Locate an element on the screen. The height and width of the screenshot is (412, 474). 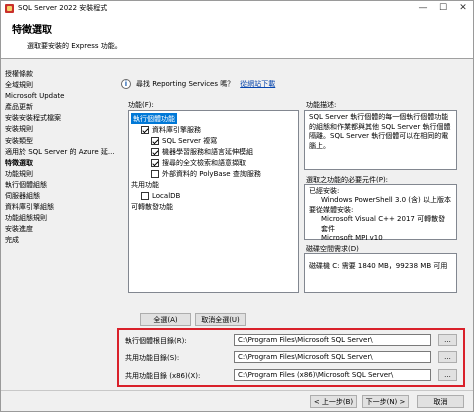
close-button: ✕ is located at coordinates (463, 8).